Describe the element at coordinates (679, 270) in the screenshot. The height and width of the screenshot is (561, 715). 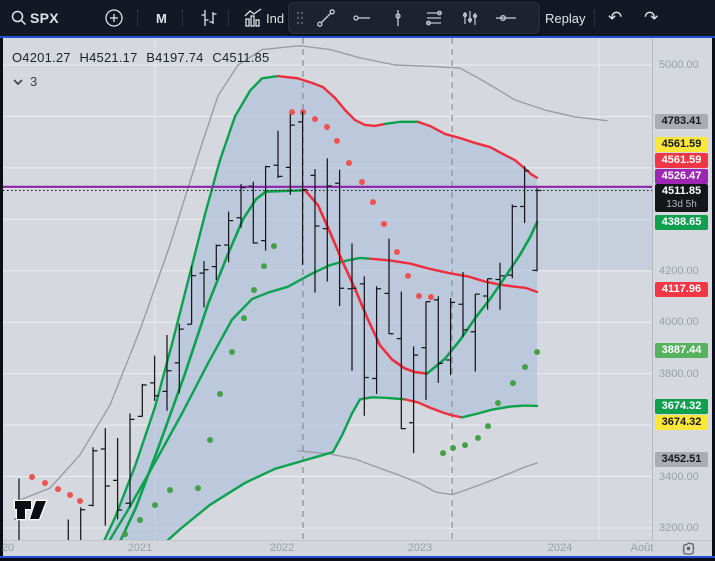
I see `price-axis-label: 4200.00` at that location.